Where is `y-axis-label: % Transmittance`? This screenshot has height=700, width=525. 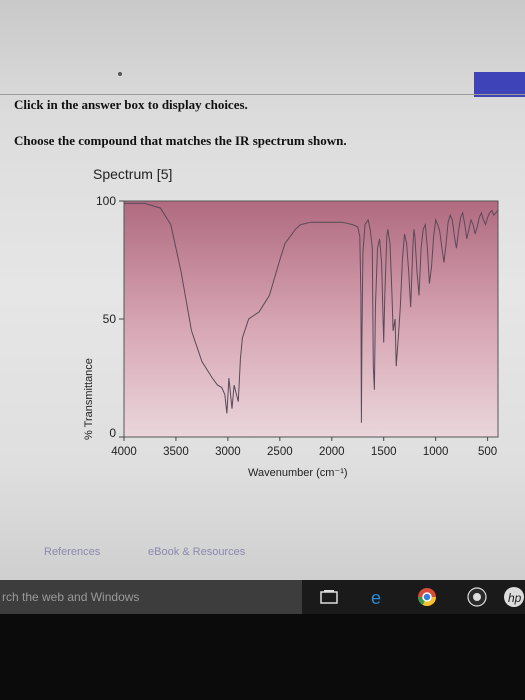
y-axis-label: % Transmittance is located at coordinates (89, 399).